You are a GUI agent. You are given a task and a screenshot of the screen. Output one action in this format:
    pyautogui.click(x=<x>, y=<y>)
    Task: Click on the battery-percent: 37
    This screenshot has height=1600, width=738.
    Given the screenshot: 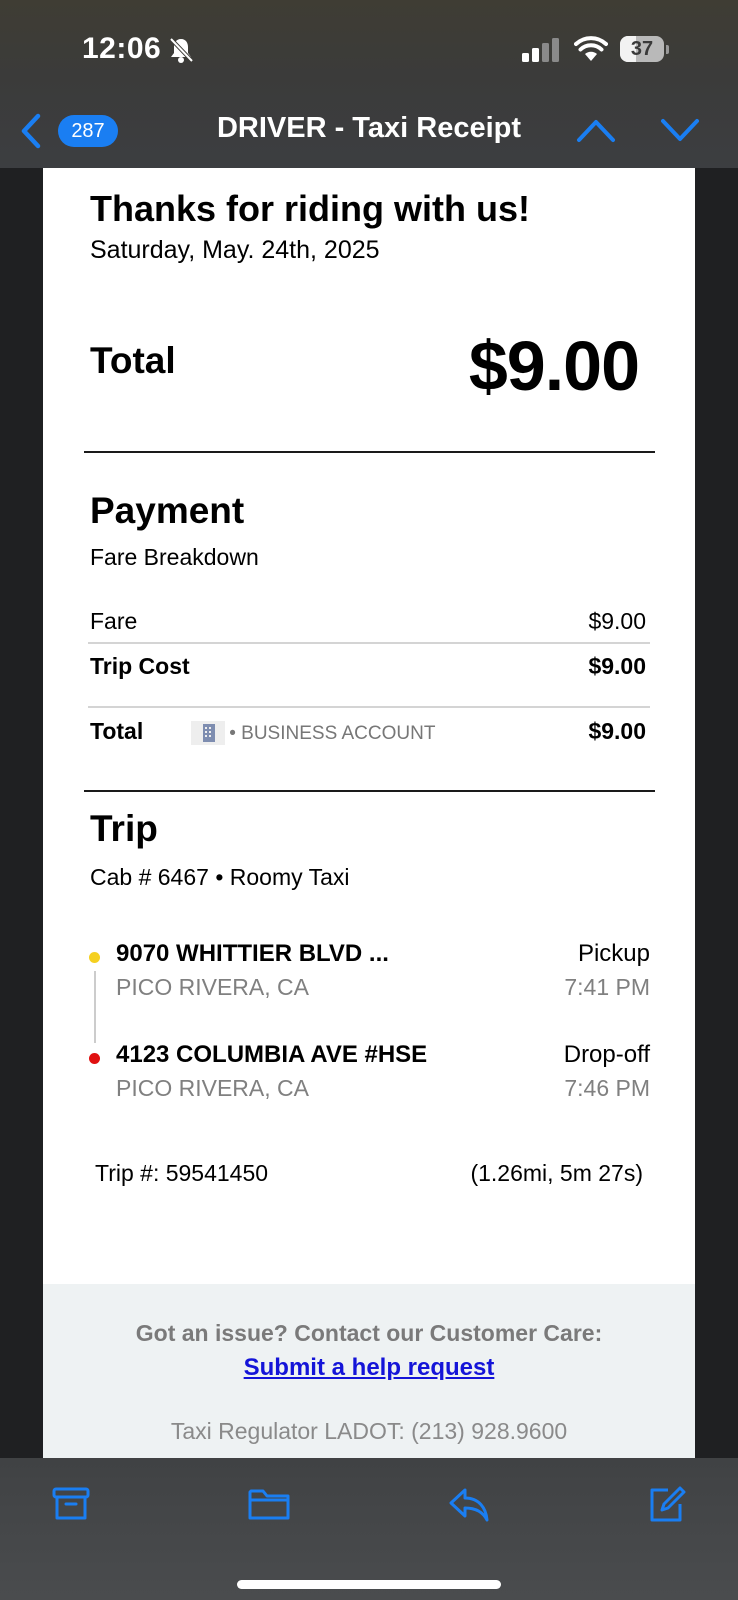 What is the action you would take?
    pyautogui.click(x=642, y=49)
    